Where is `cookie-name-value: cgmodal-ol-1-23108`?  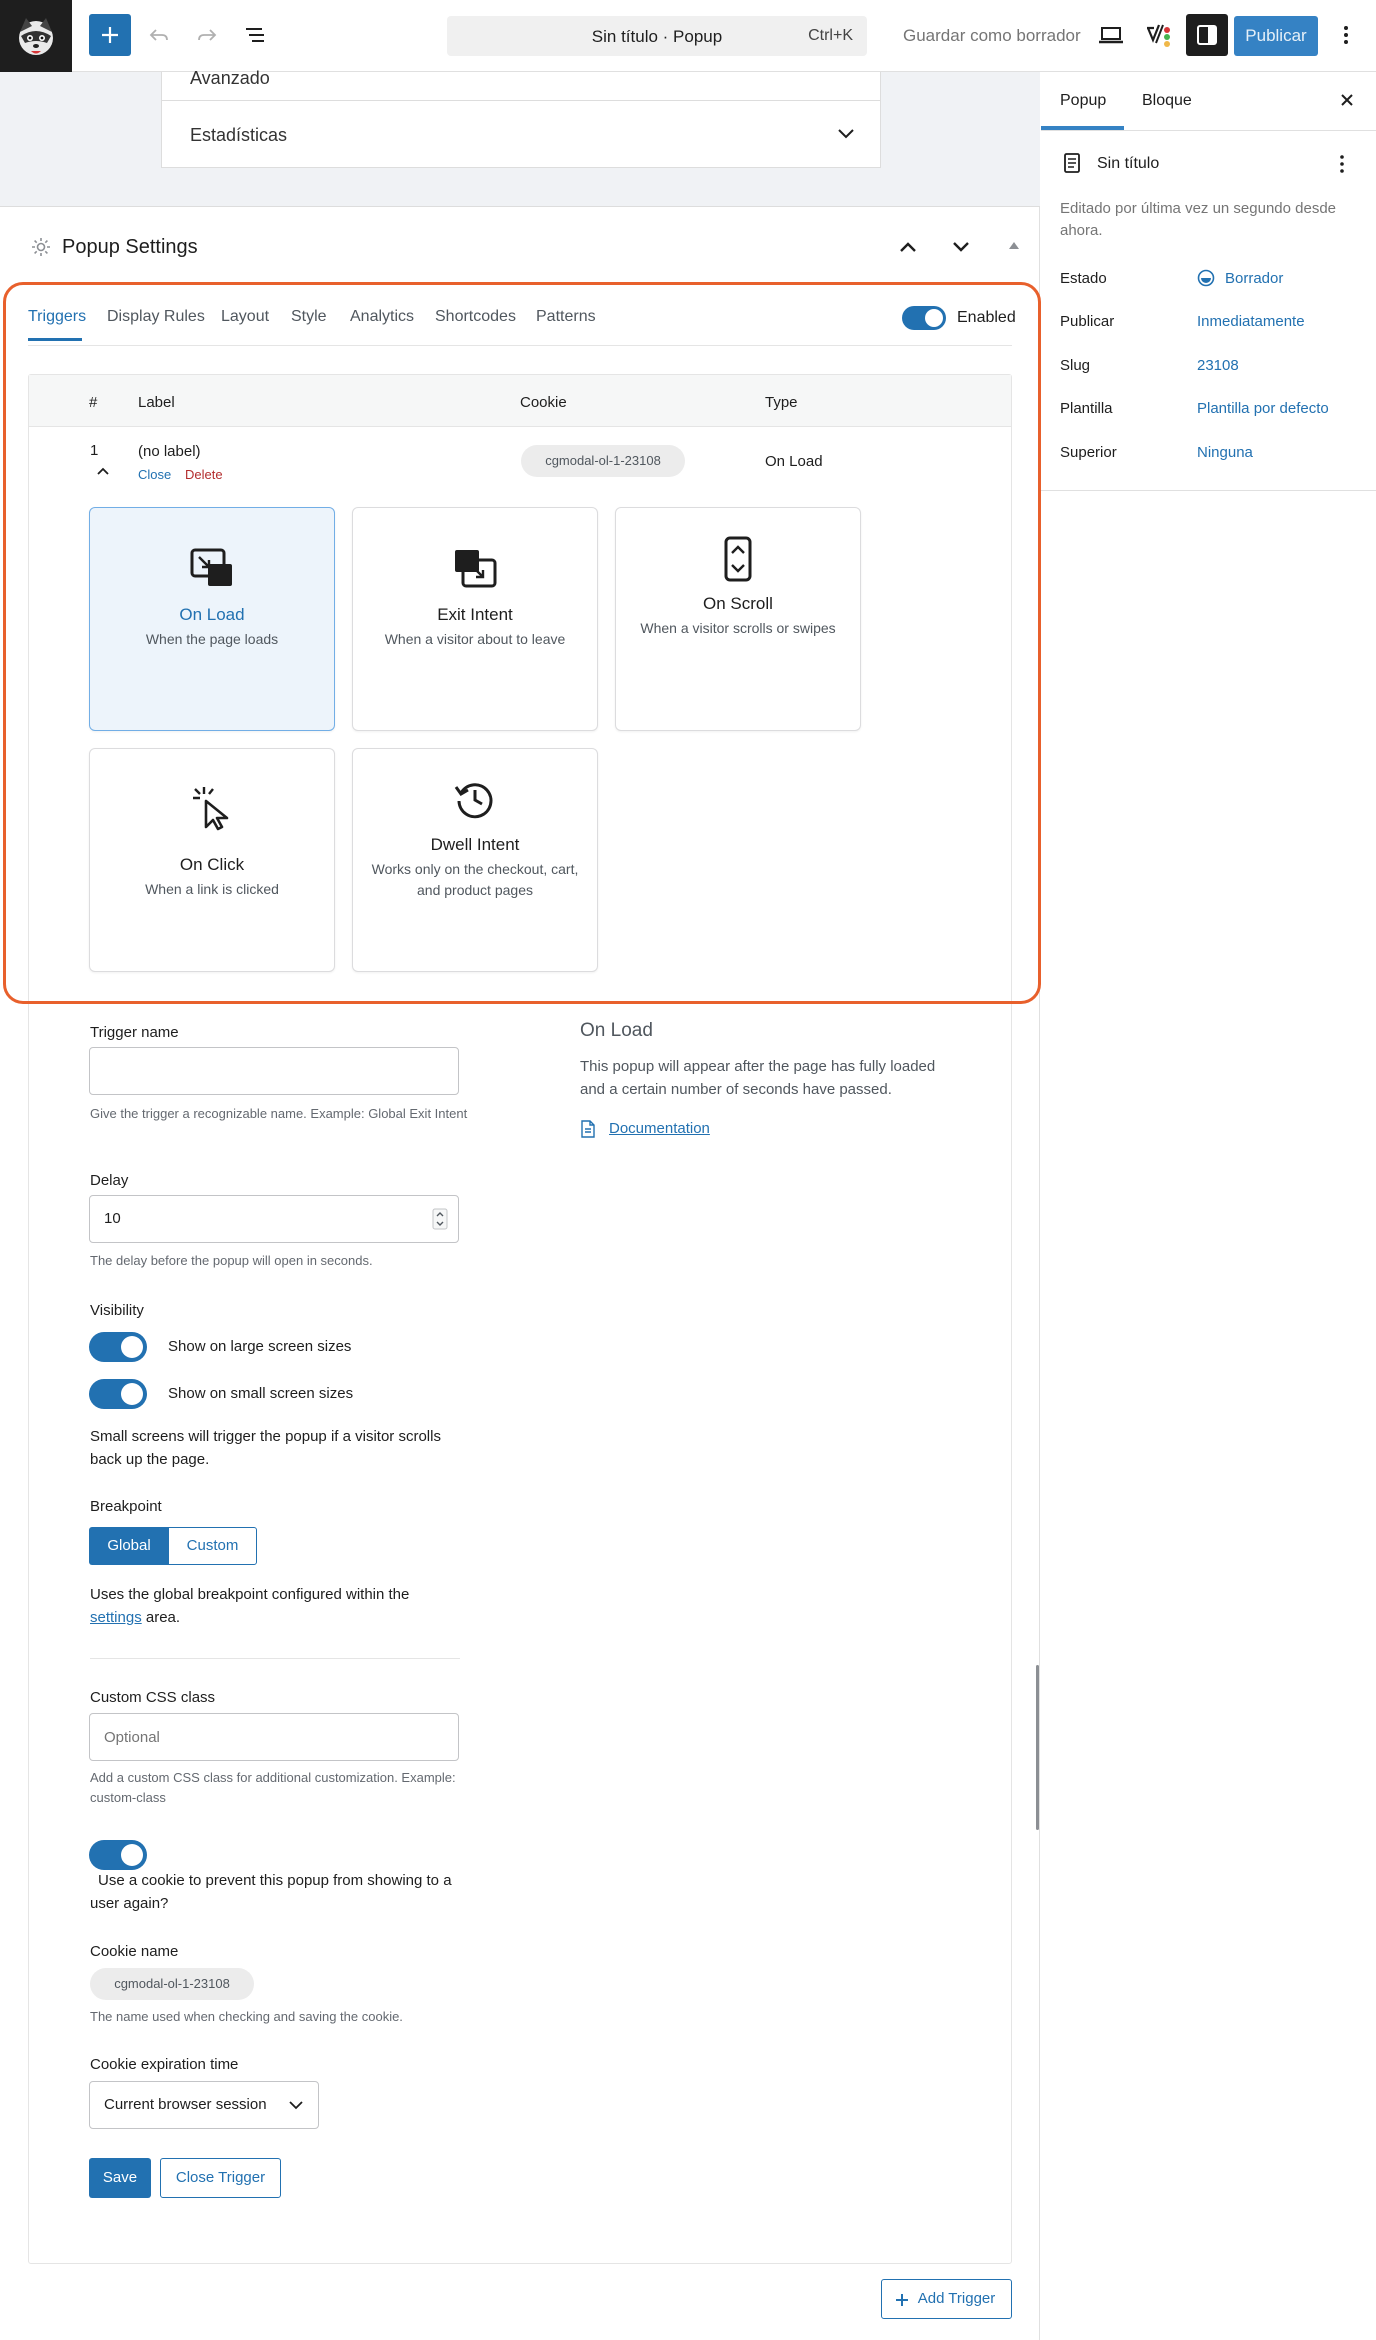
cookie-name-value: cgmodal-ol-1-23108 is located at coordinates (172, 1984).